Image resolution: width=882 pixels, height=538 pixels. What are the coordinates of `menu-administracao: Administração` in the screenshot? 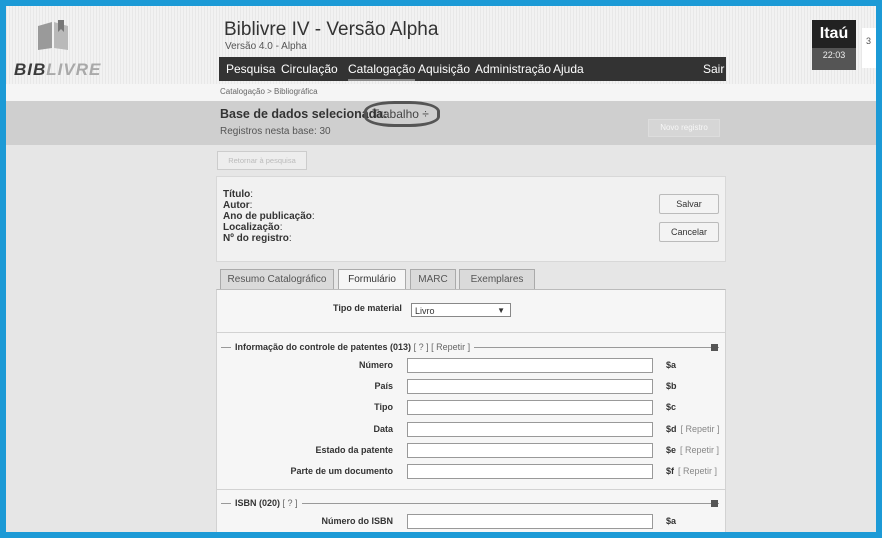 It's located at (513, 69).